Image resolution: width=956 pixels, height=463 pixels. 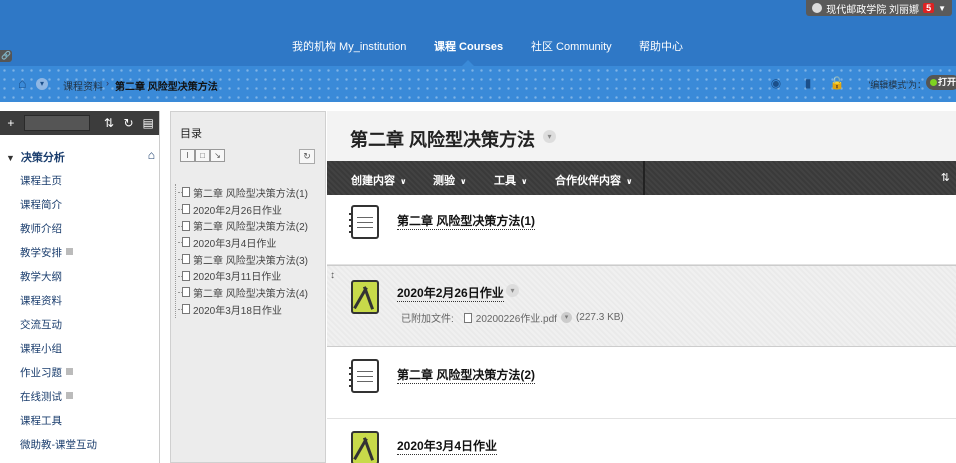 I want to click on collapse-triangle-icon: ▼, so click(x=10, y=158).